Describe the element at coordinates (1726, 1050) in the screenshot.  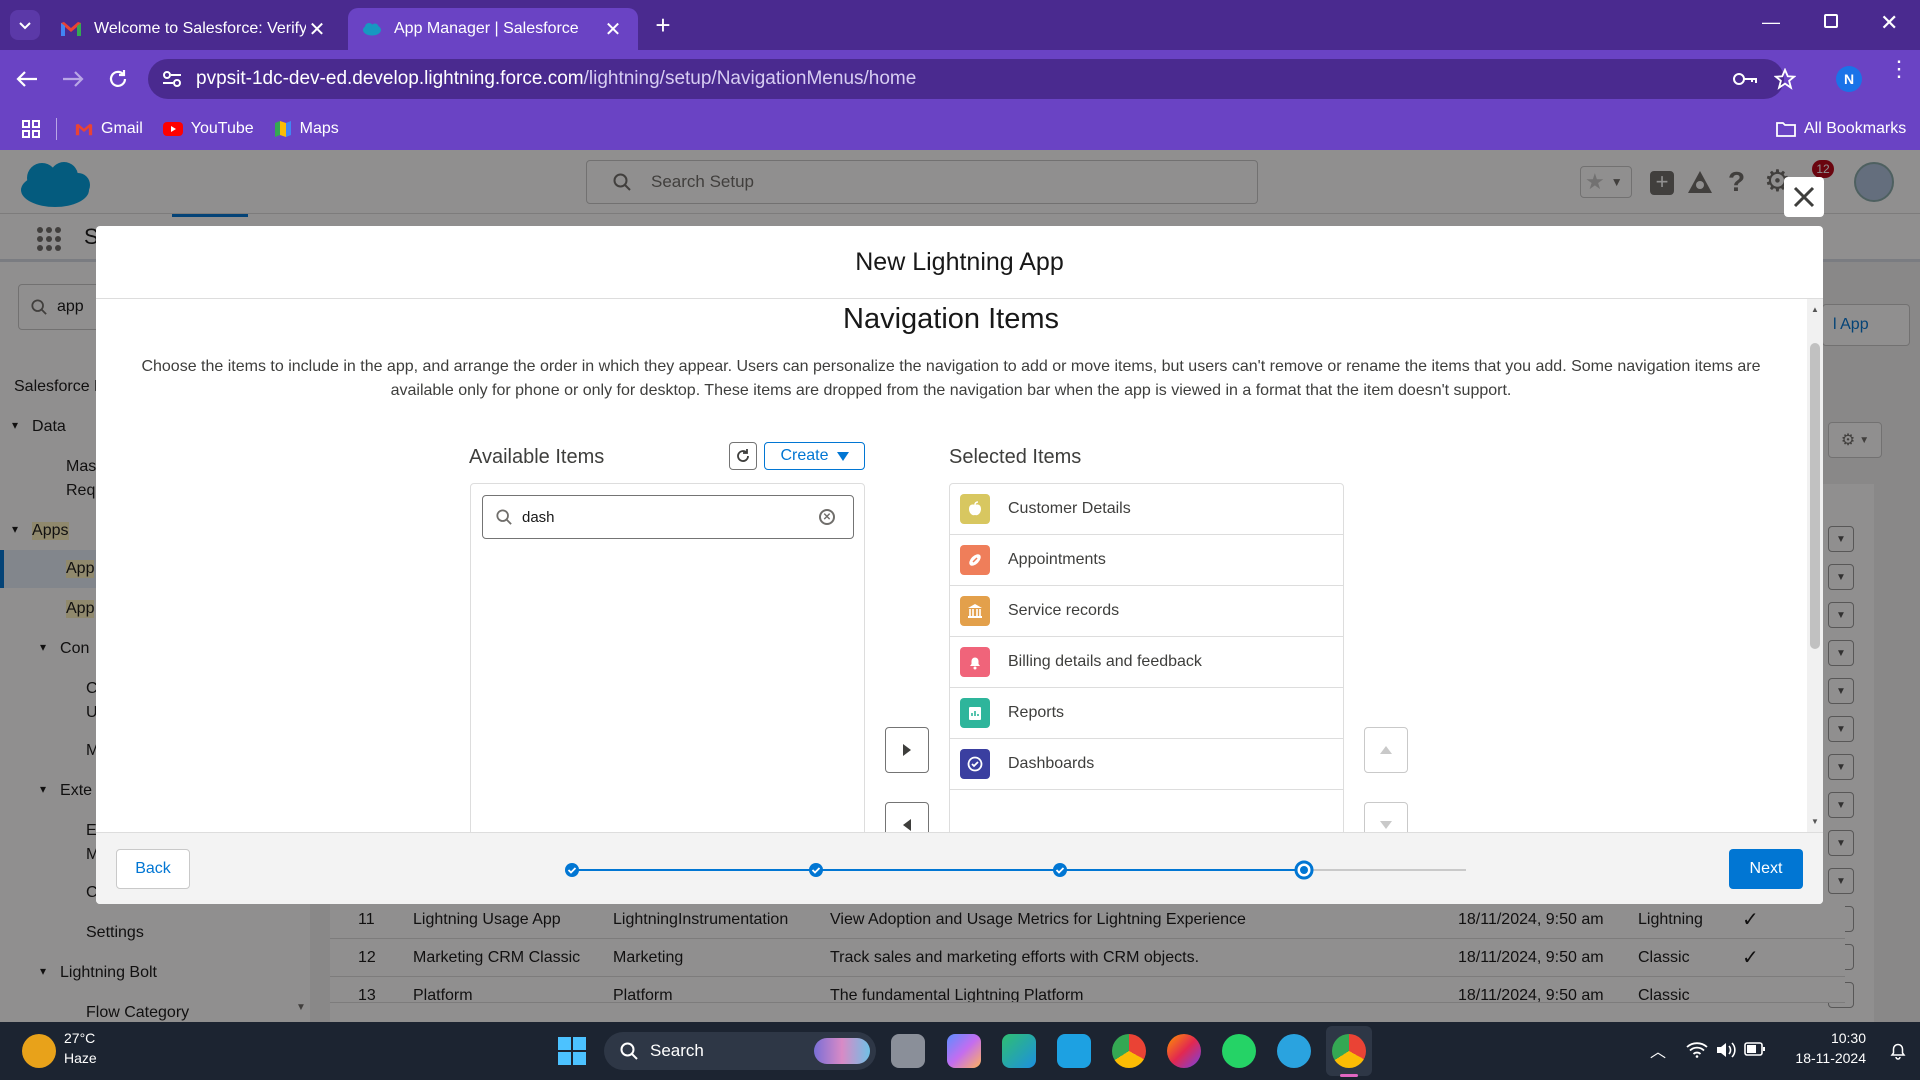
I see `volume-icon` at that location.